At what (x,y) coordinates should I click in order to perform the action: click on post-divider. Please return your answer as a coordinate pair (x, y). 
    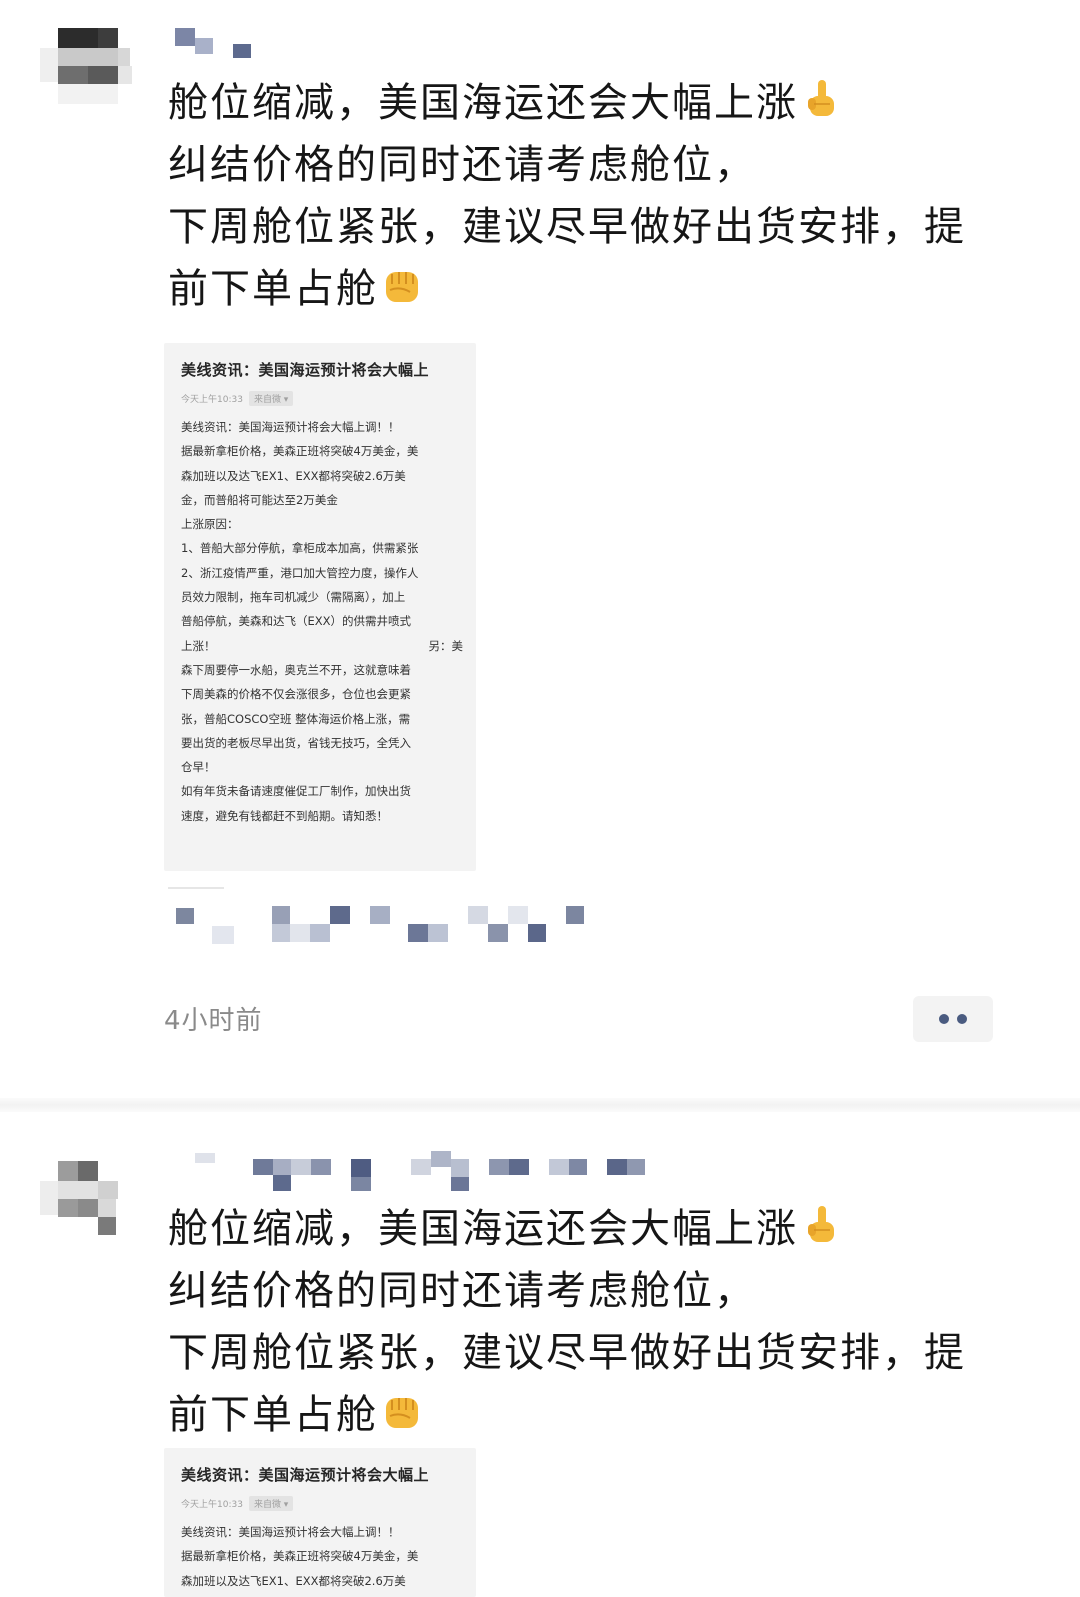
    Looking at the image, I should click on (540, 1105).